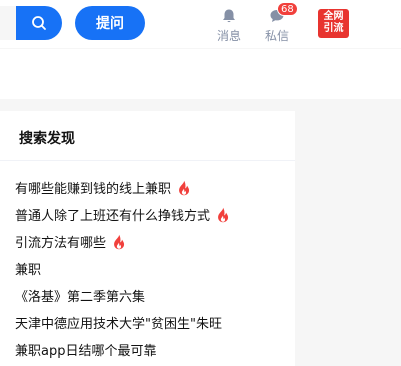 This screenshot has width=401, height=366. Describe the element at coordinates (28, 270) in the screenshot. I see `list-item-text: 兼职` at that location.